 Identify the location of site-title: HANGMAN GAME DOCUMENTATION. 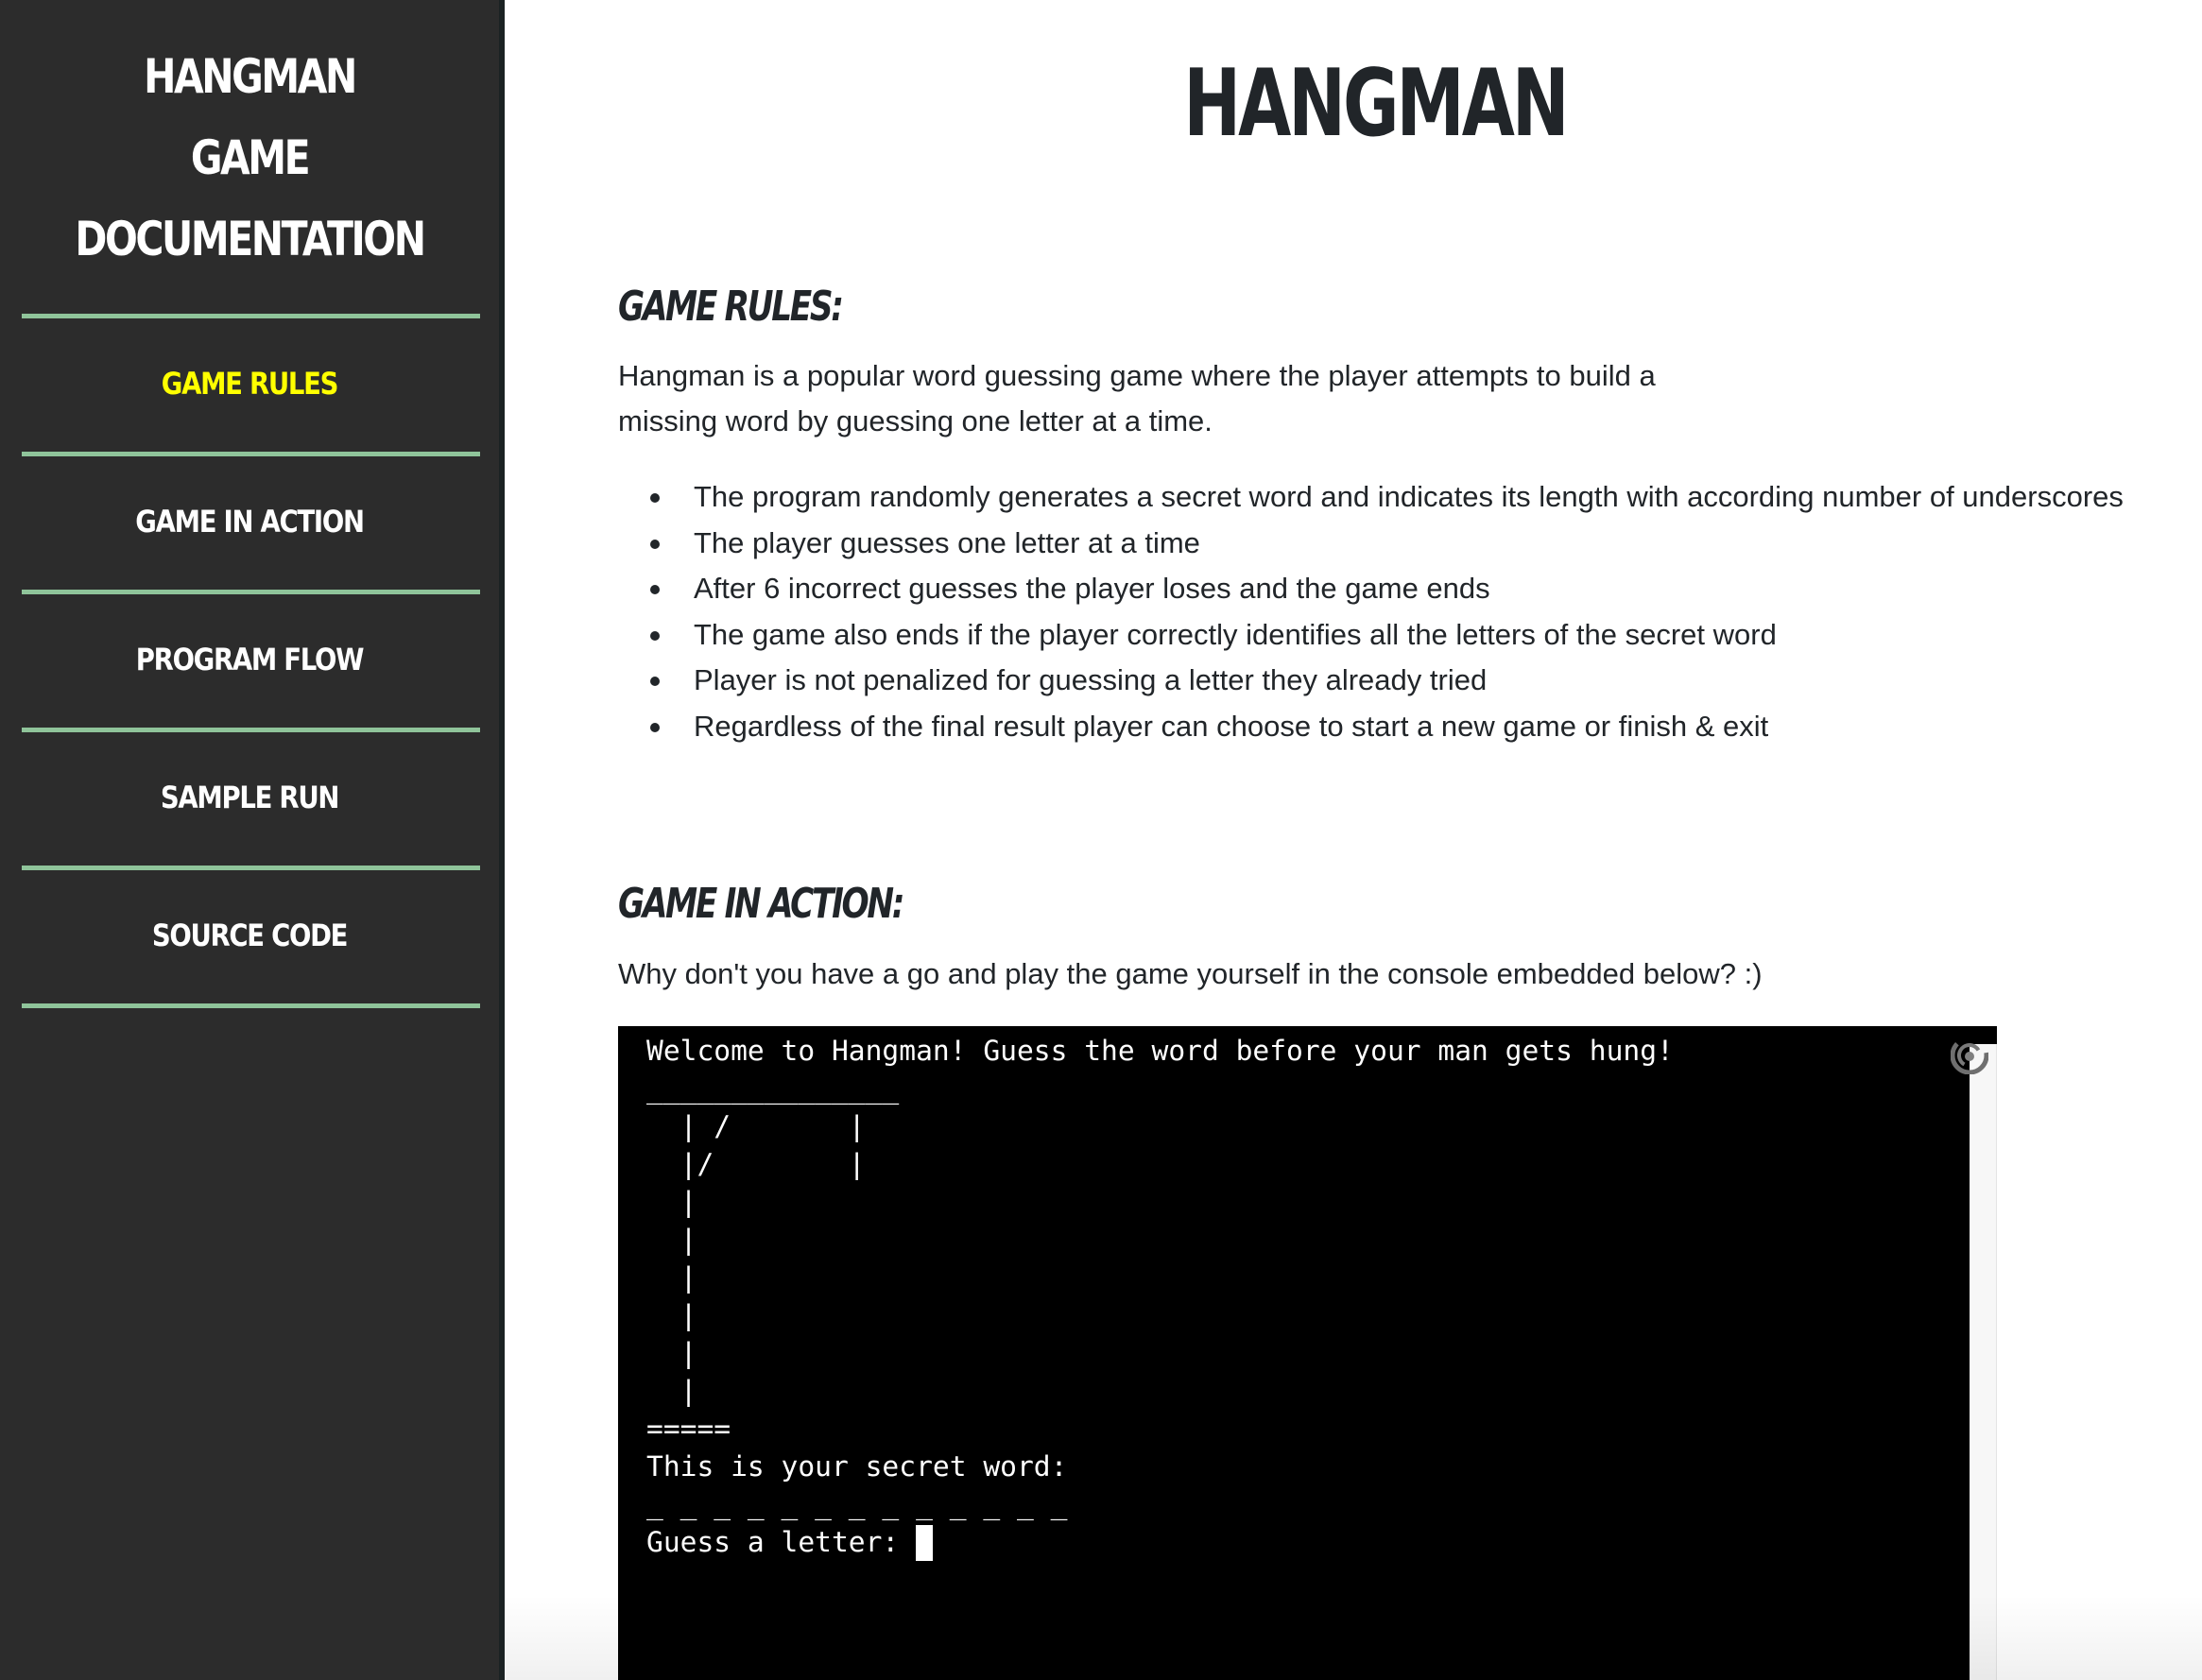
(250, 158).